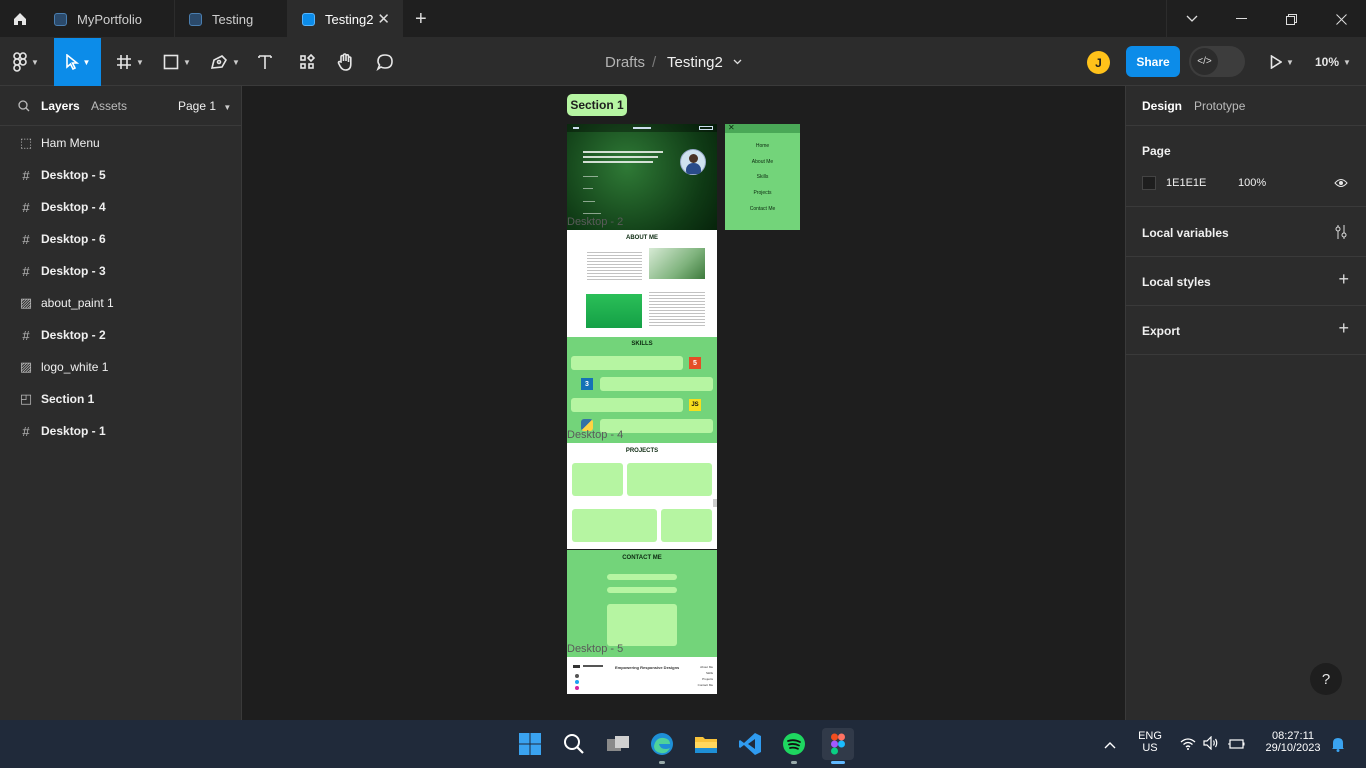 Image resolution: width=1366 pixels, height=768 pixels. I want to click on about-paint-image, so click(614, 311).